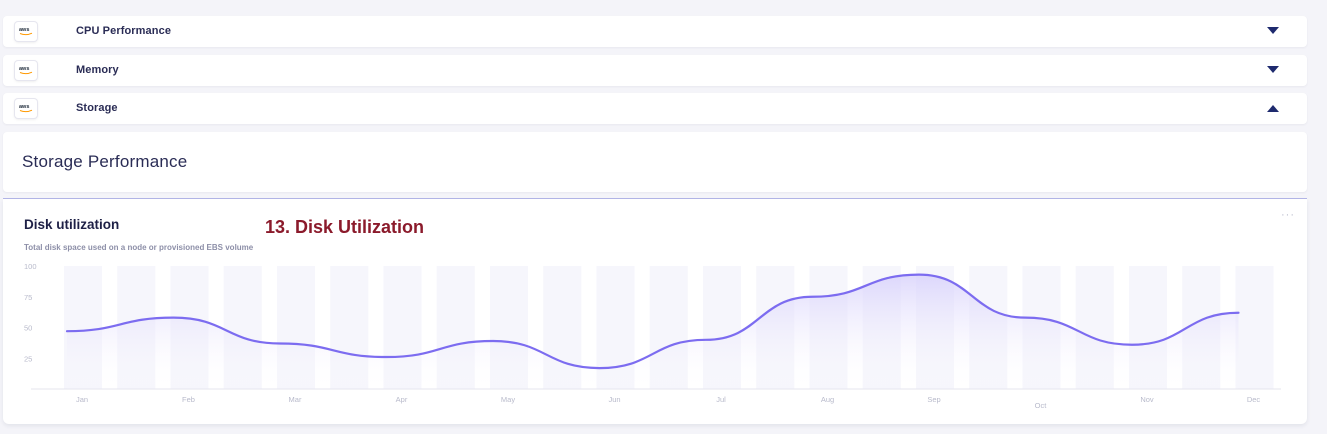 This screenshot has width=1327, height=434. Describe the element at coordinates (721, 399) in the screenshot. I see `x-tick-label: Jul` at that location.